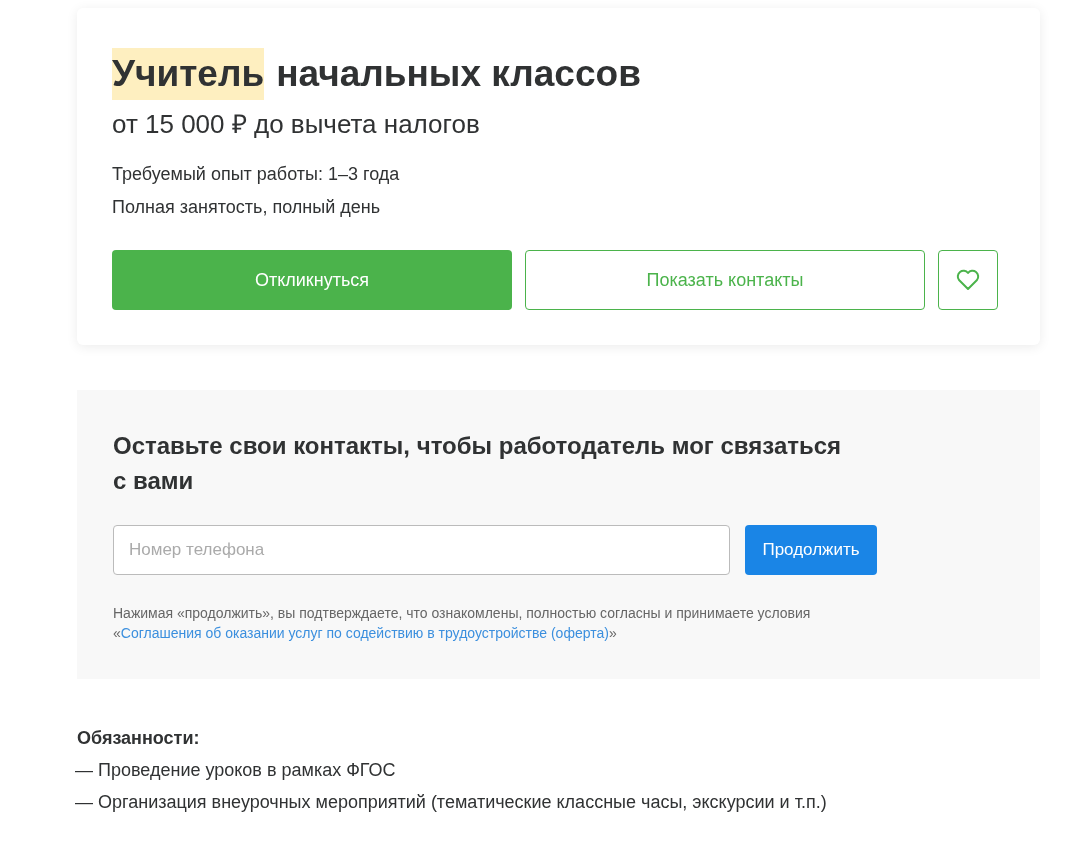  I want to click on vacancy-title: Учитель начальных классов, so click(558, 74).